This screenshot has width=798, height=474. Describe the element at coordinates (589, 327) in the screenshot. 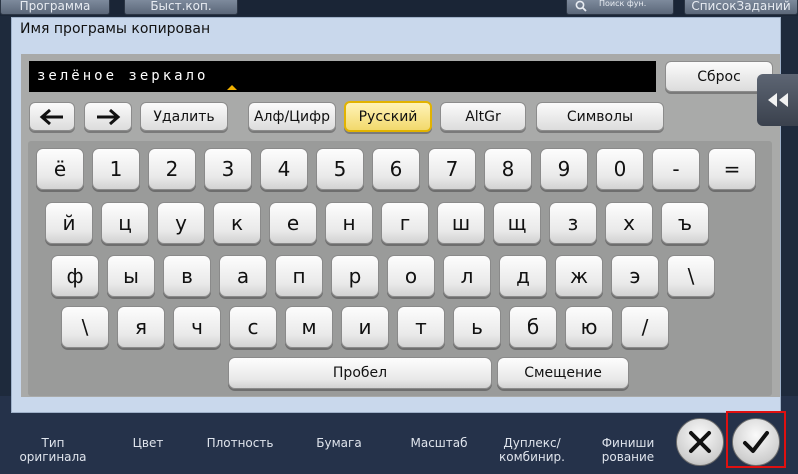

I see `key: ю` at that location.